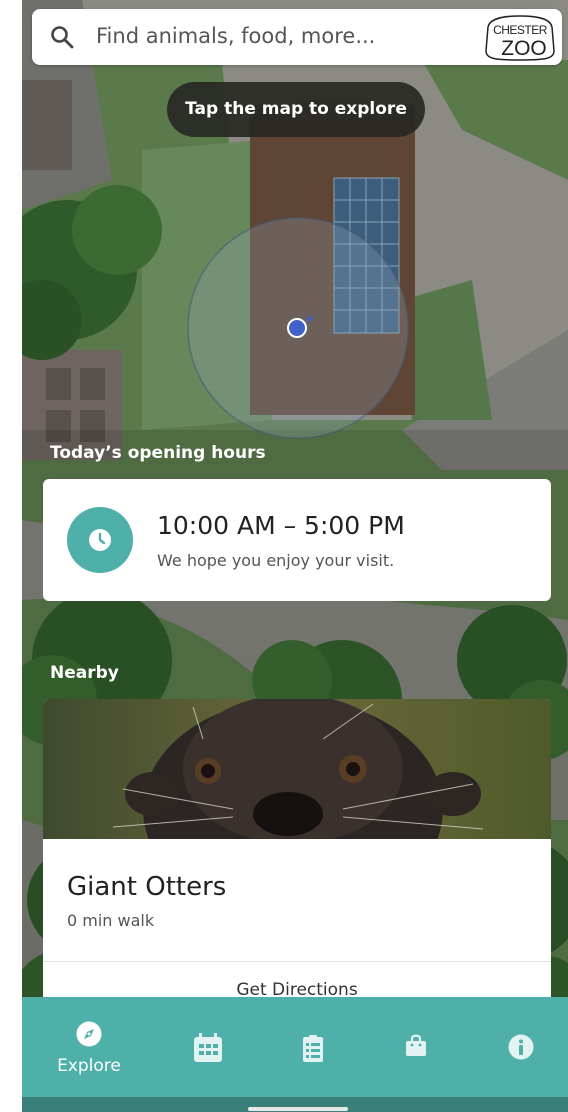 The height and width of the screenshot is (1112, 568). What do you see at coordinates (147, 887) in the screenshot?
I see `animal-name: Giant Otters` at bounding box center [147, 887].